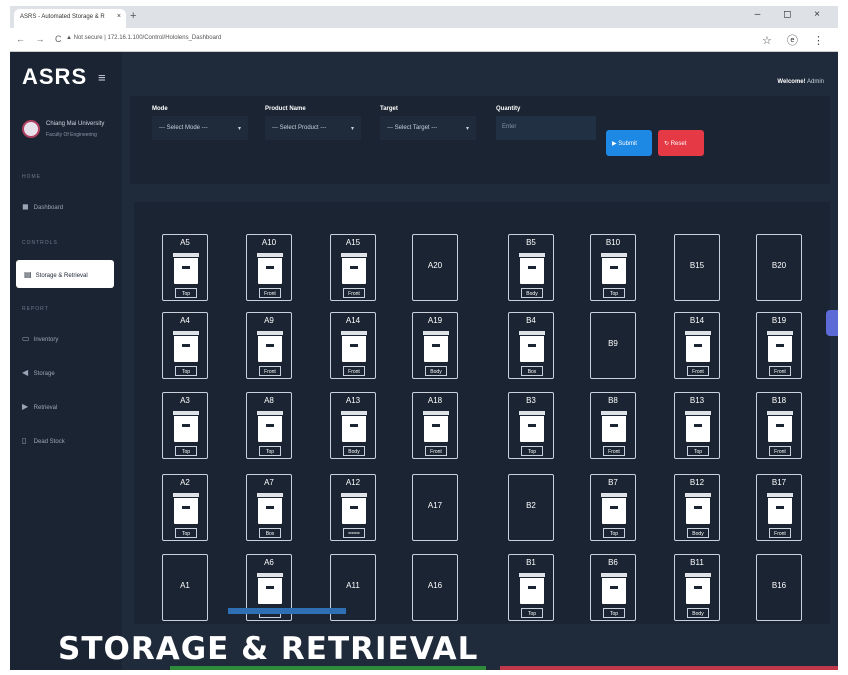 Image resolution: width=848 pixels, height=675 pixels. What do you see at coordinates (412, 128) in the screenshot?
I see `target-value: --- Select Target ---` at bounding box center [412, 128].